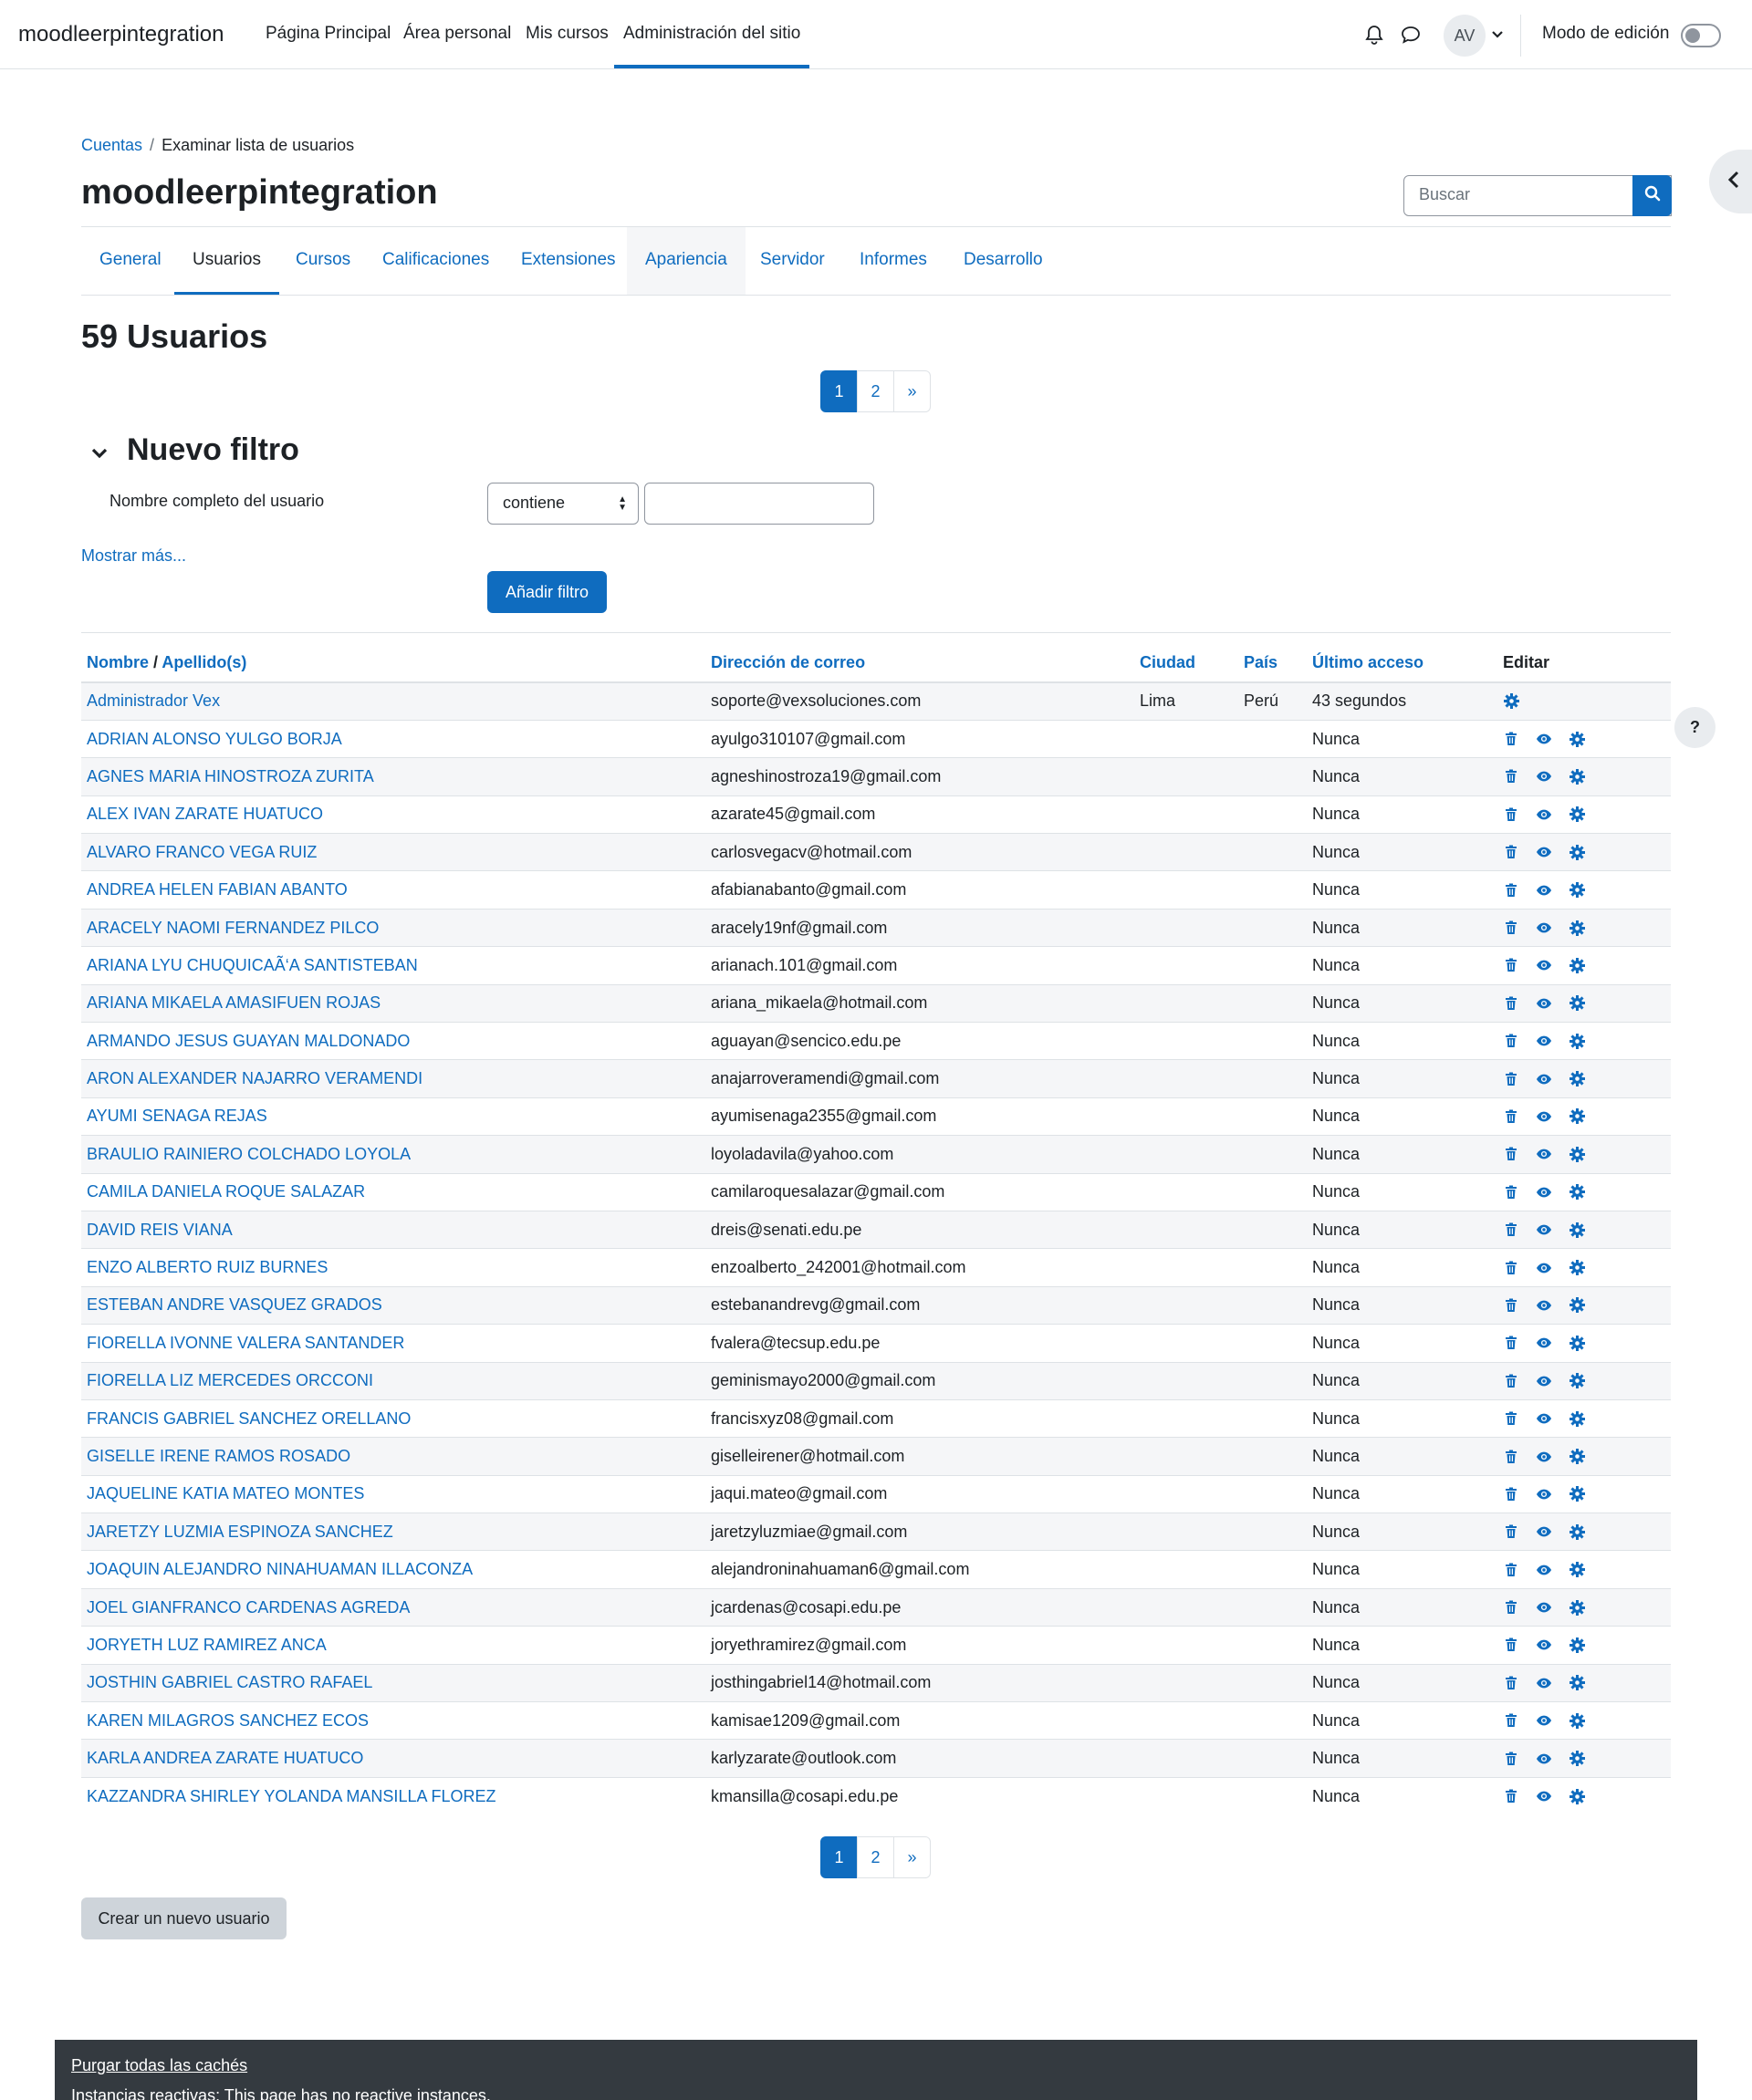  I want to click on sort-by-name: Nombre, so click(118, 662).